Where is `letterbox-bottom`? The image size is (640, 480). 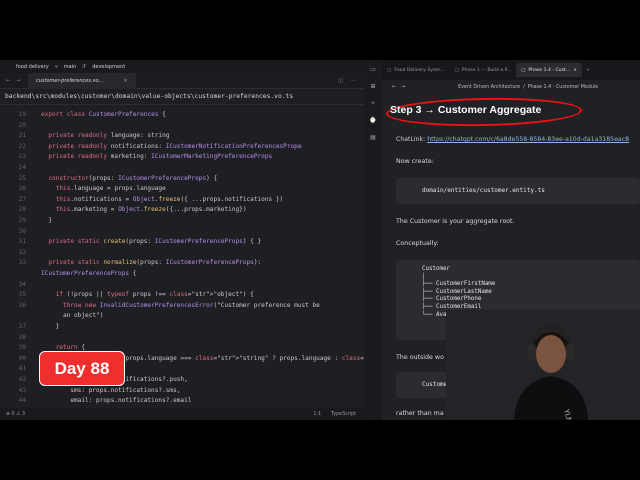 letterbox-bottom is located at coordinates (320, 450).